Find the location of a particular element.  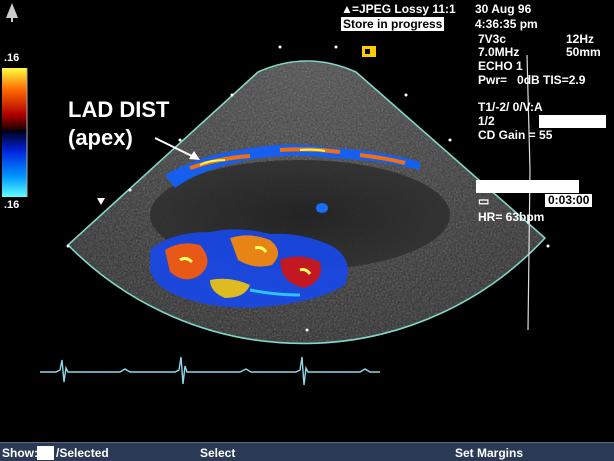

compression-label: =JPEG Lossy 11:1 is located at coordinates (404, 9).